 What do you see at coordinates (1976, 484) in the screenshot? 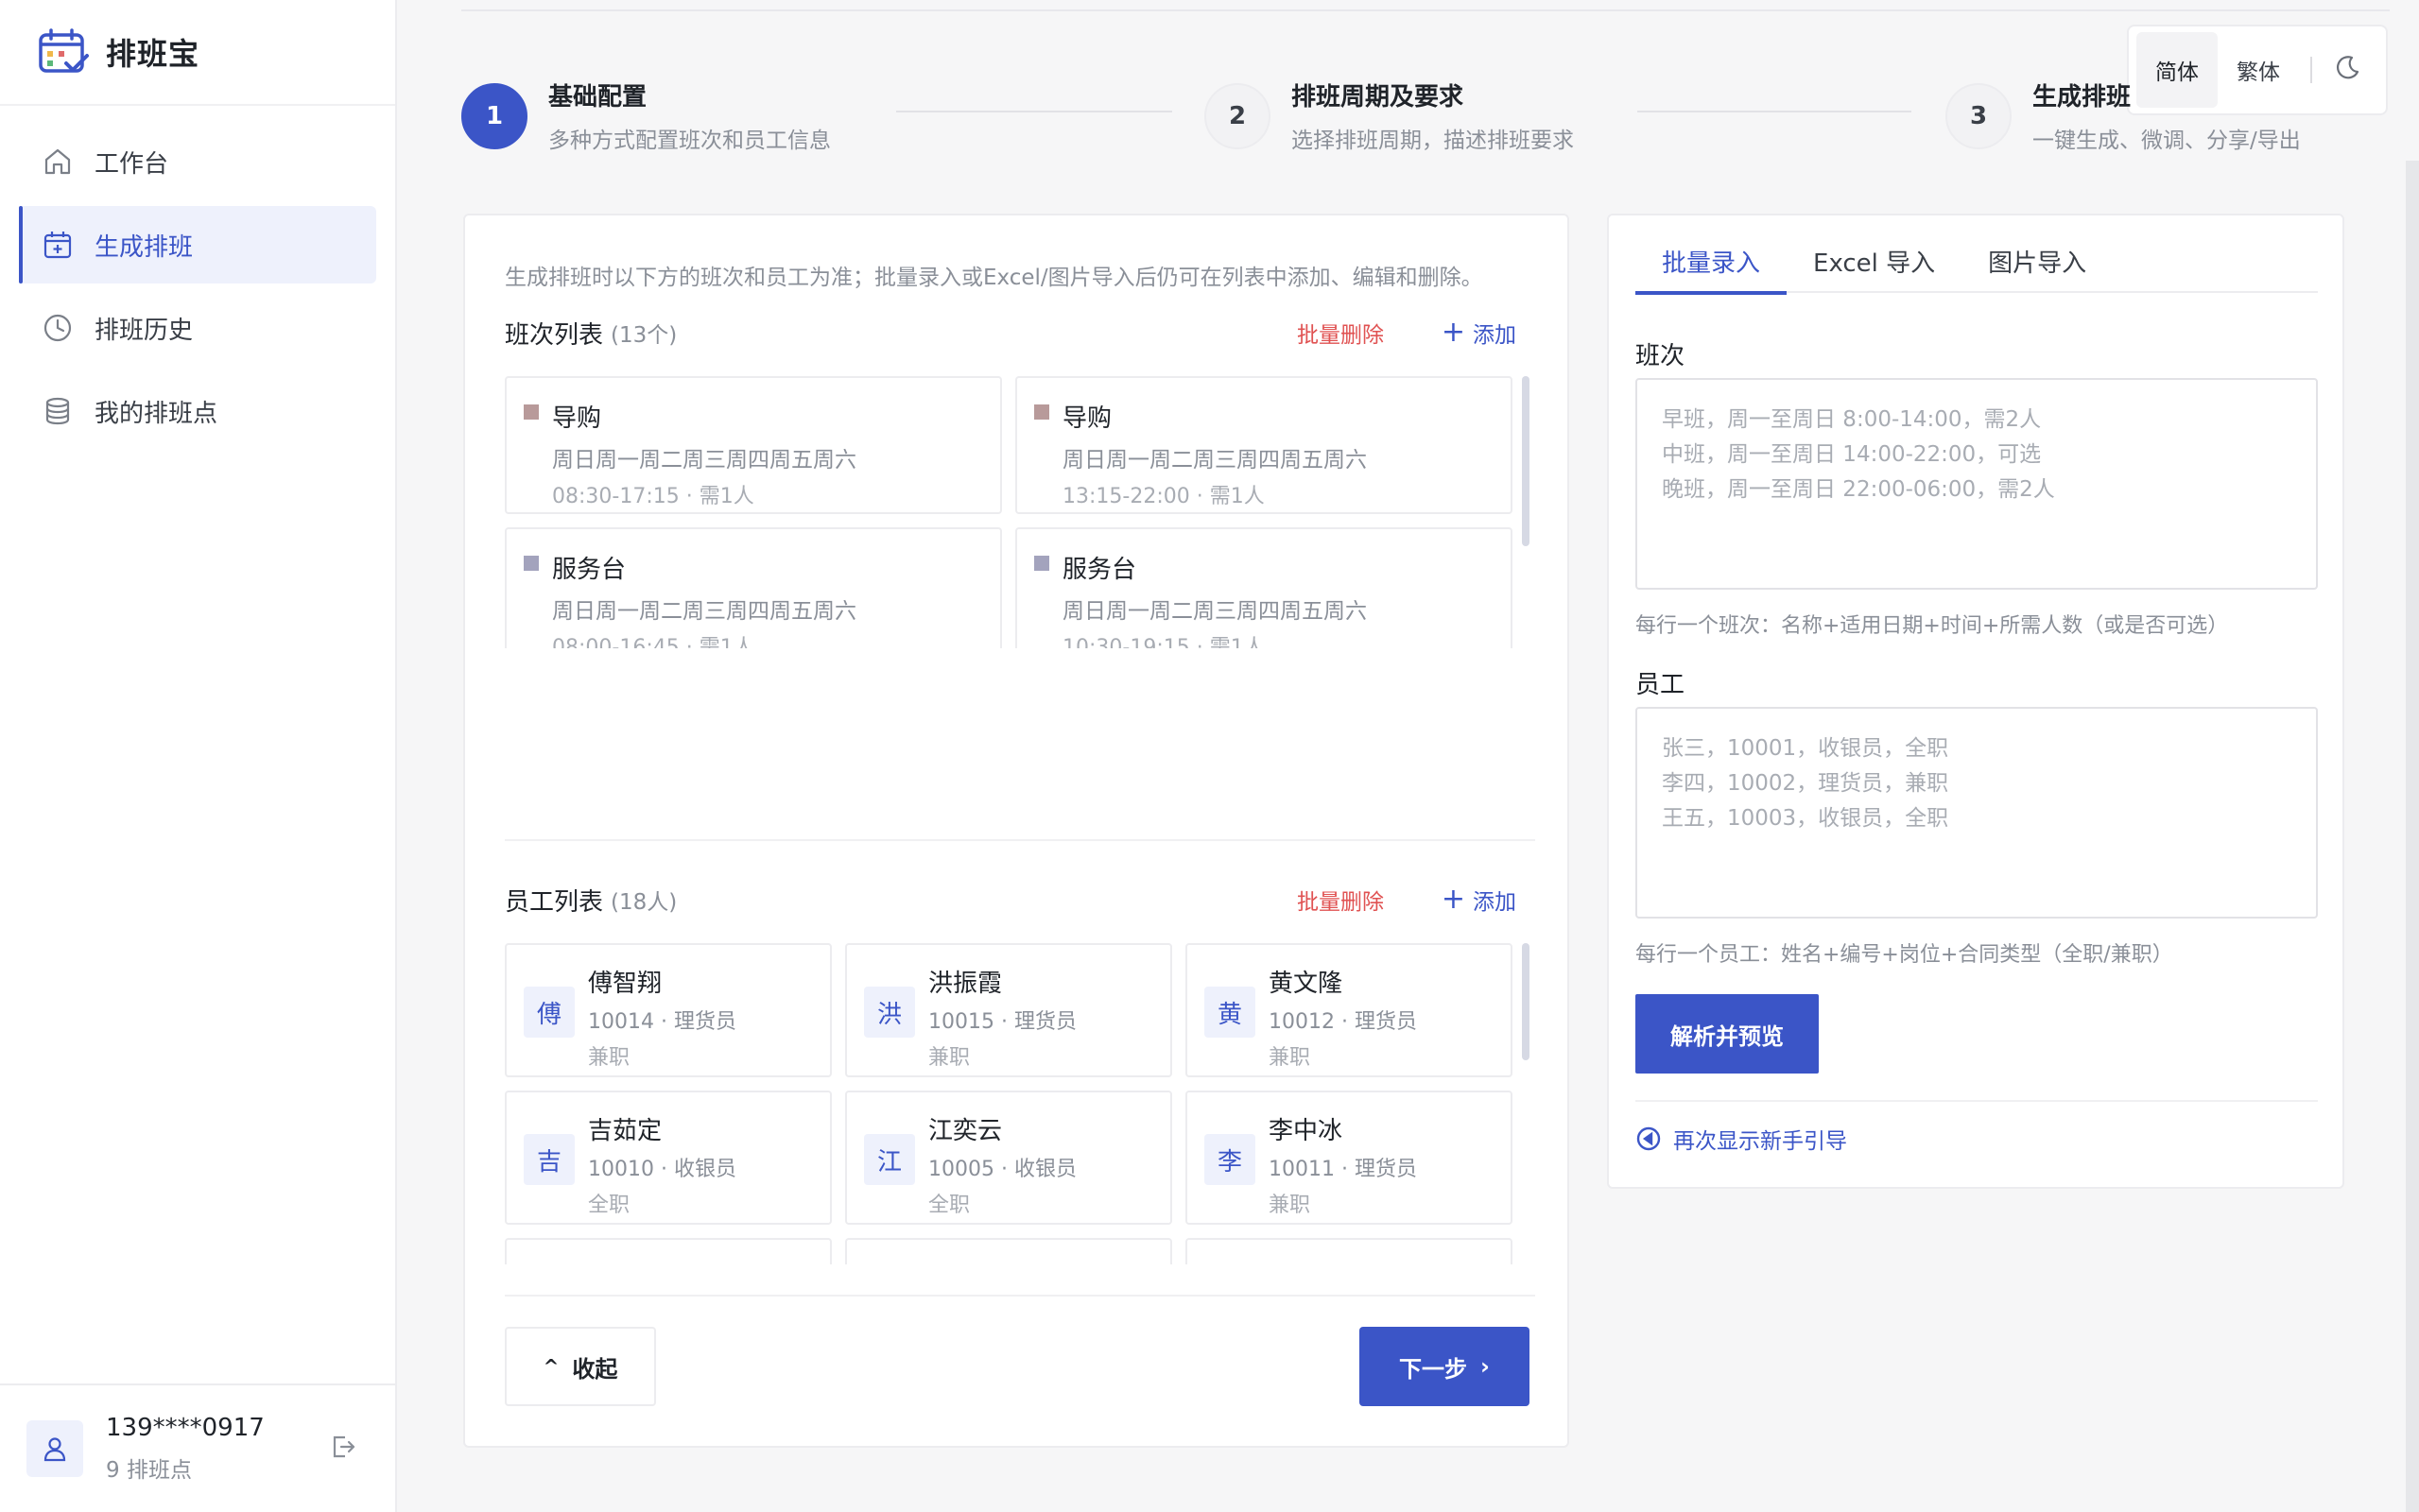
I see `shift-textarea` at bounding box center [1976, 484].